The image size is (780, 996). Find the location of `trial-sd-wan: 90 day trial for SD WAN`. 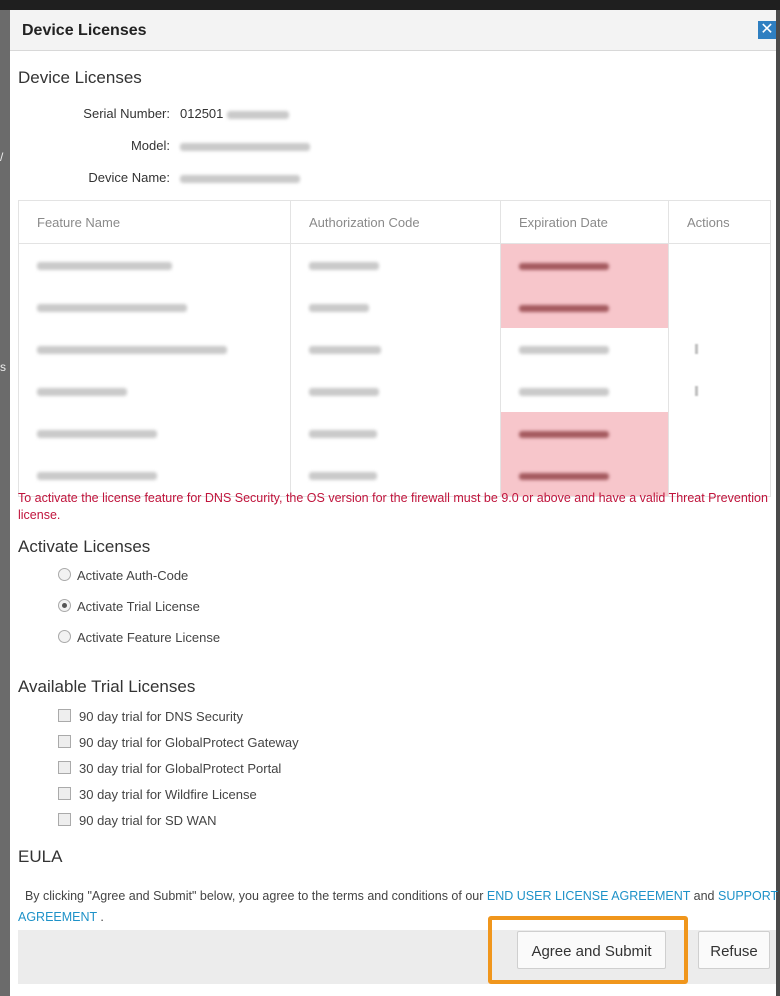

trial-sd-wan: 90 day trial for SD WAN is located at coordinates (137, 820).